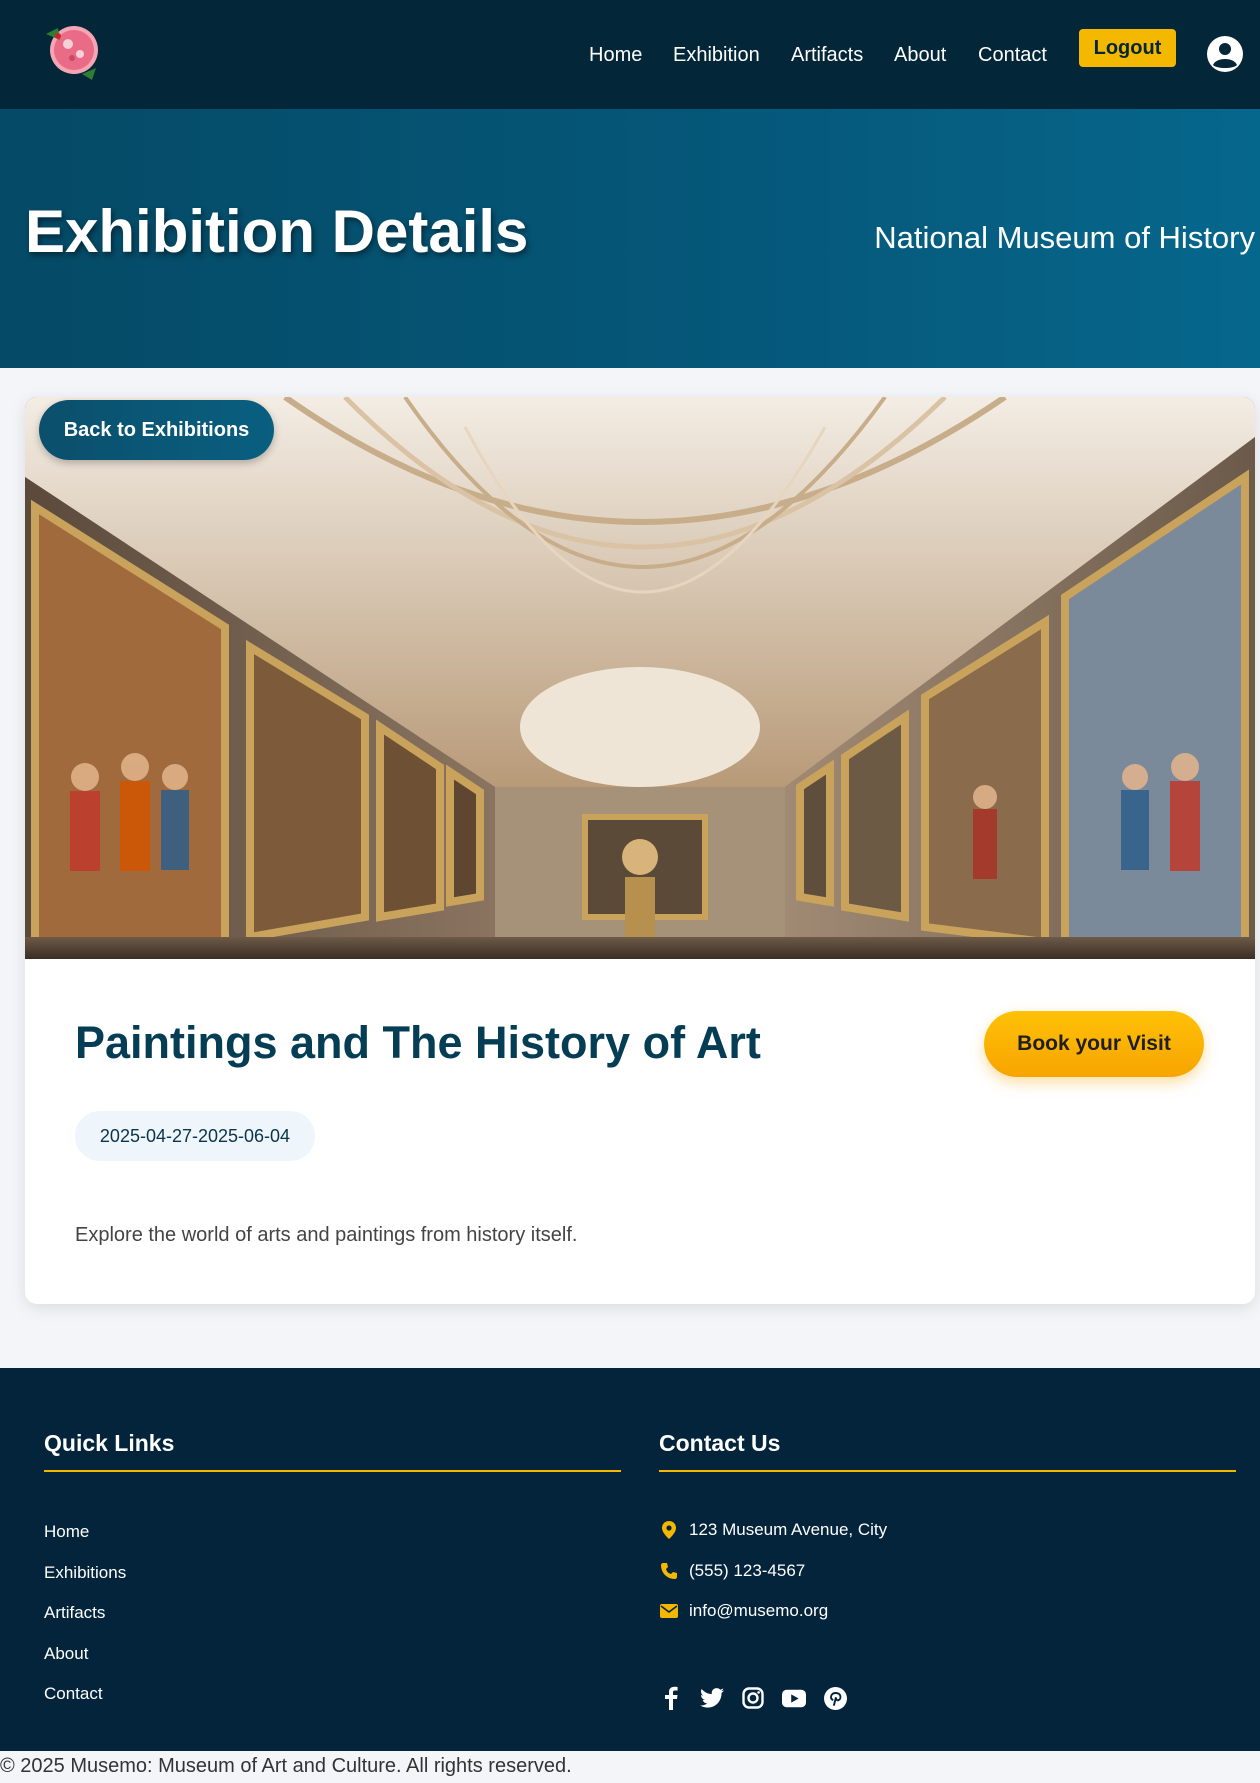  I want to click on contact-address-text: 123 Museum Avenue, City, so click(788, 1529).